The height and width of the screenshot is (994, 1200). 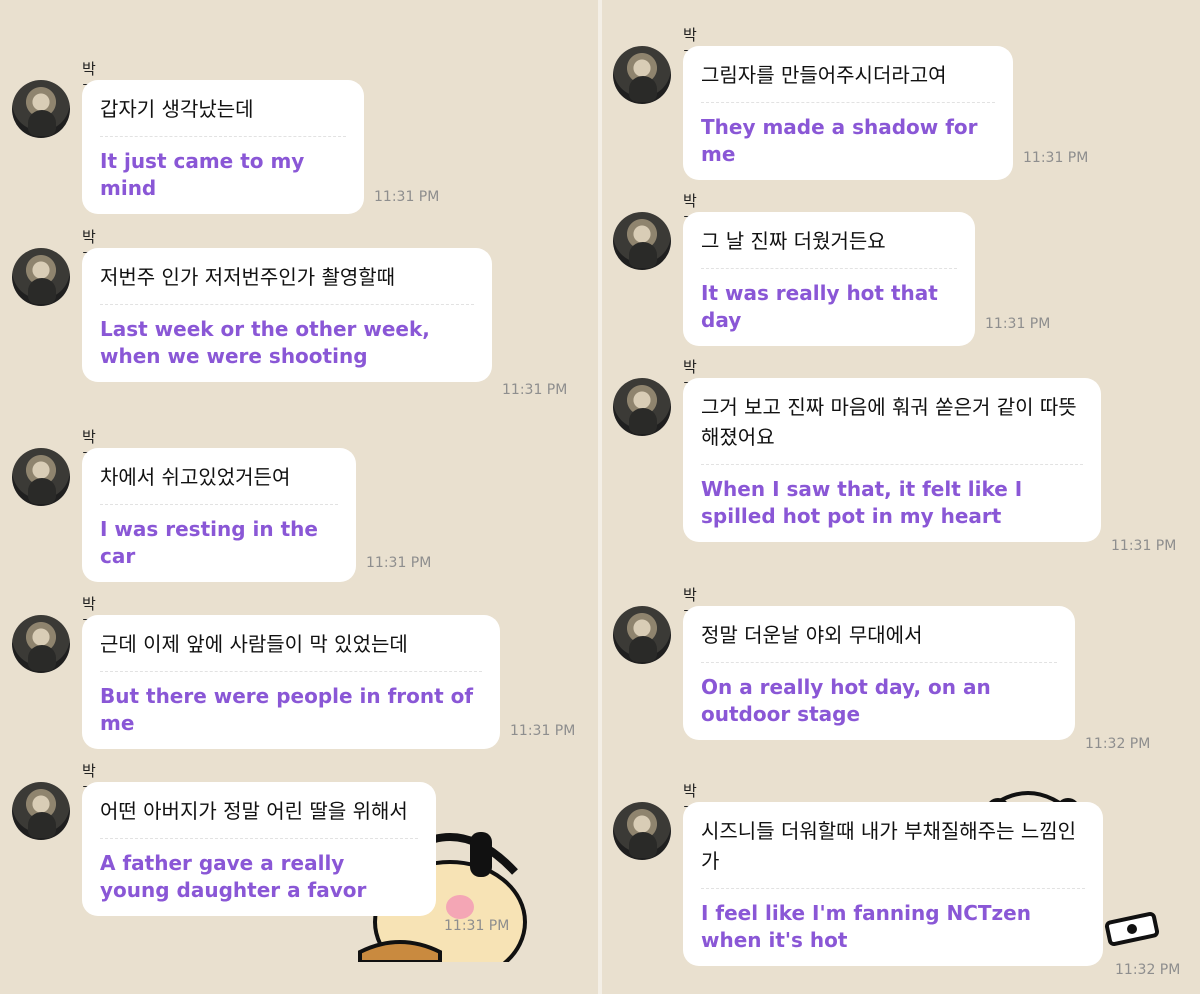 I want to click on translation-text: I was resting in the car, so click(x=209, y=542).